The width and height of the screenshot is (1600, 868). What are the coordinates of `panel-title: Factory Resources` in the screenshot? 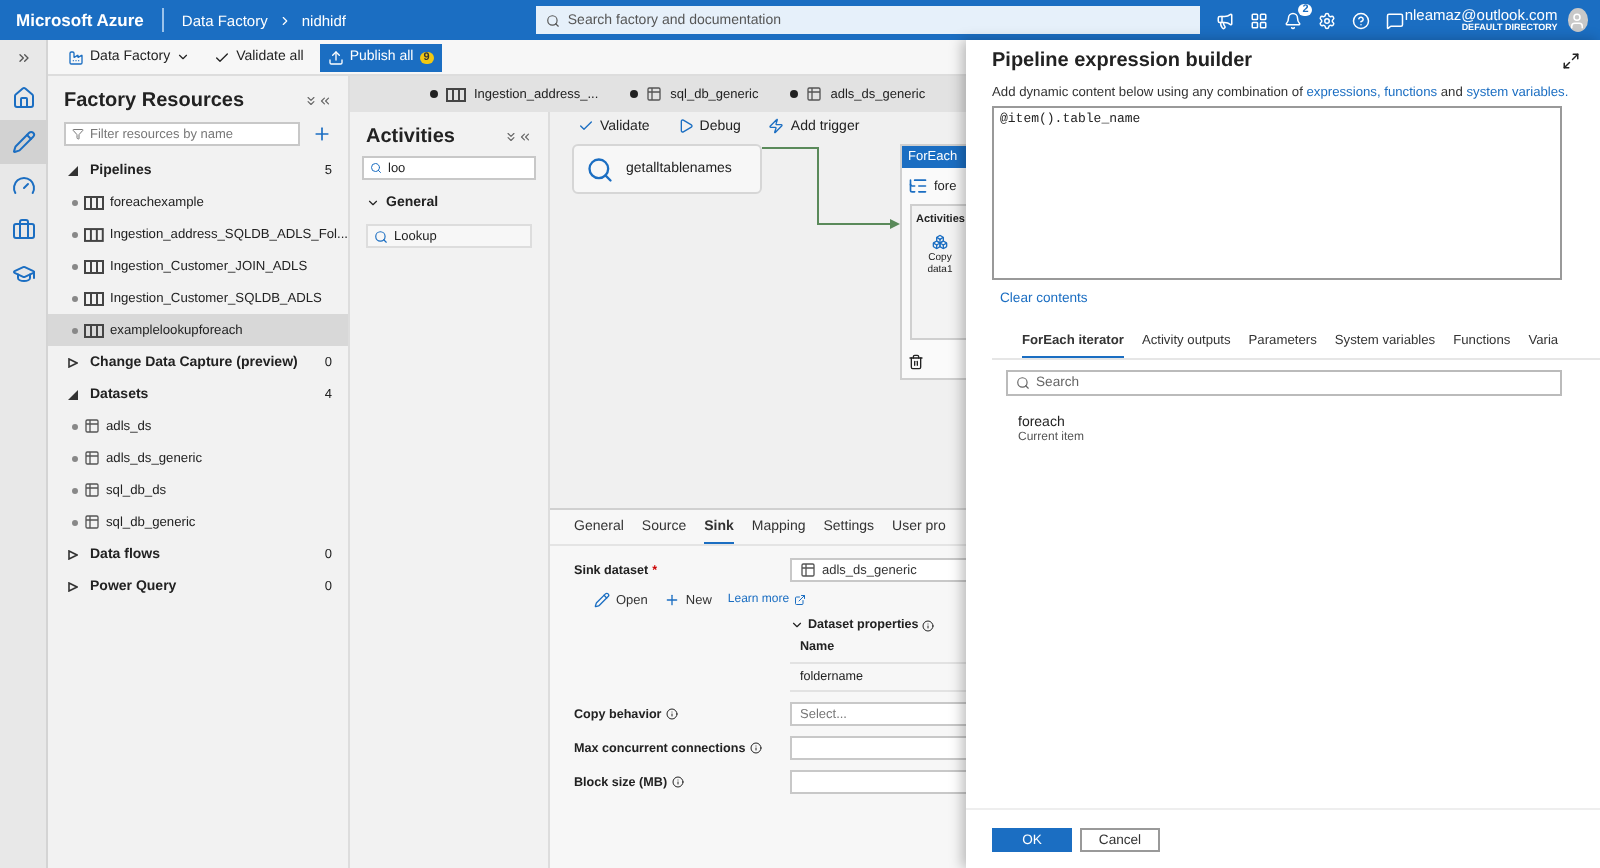 It's located at (155, 100).